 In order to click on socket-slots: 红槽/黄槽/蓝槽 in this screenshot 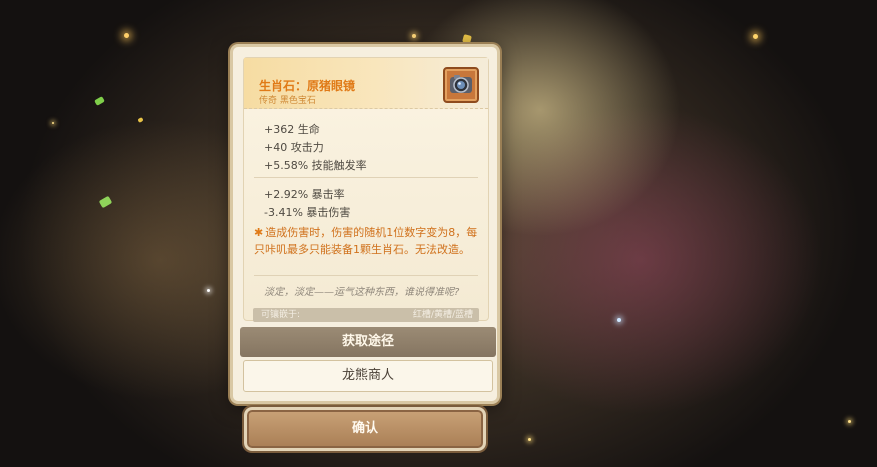, I will do `click(442, 315)`.